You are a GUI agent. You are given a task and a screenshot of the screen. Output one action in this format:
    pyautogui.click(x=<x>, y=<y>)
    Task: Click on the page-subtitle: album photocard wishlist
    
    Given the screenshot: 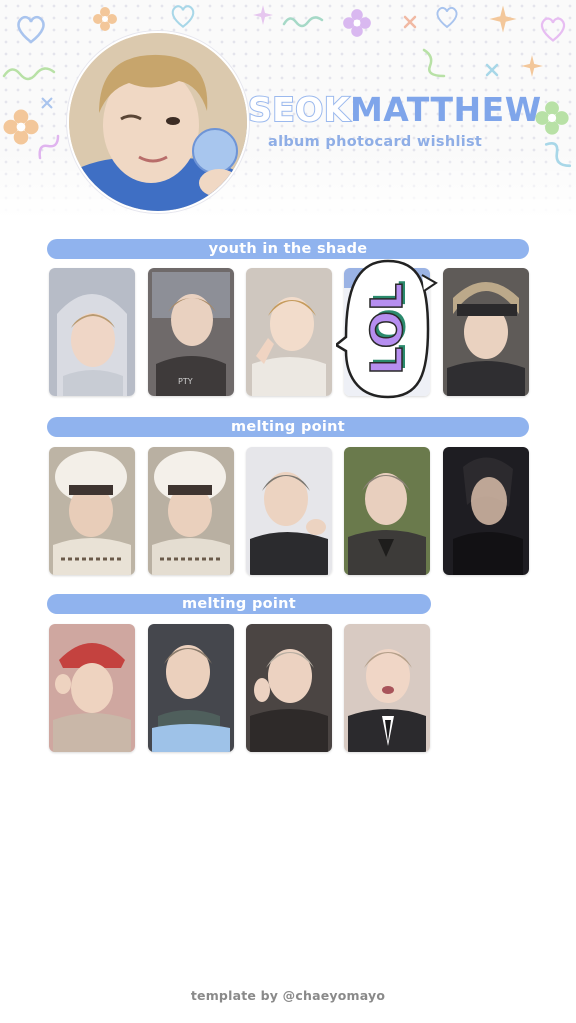 What is the action you would take?
    pyautogui.click(x=375, y=142)
    